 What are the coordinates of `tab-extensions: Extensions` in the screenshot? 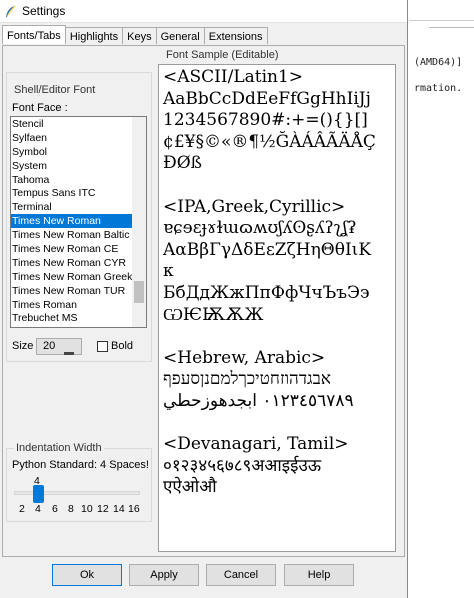 It's located at (235, 35).